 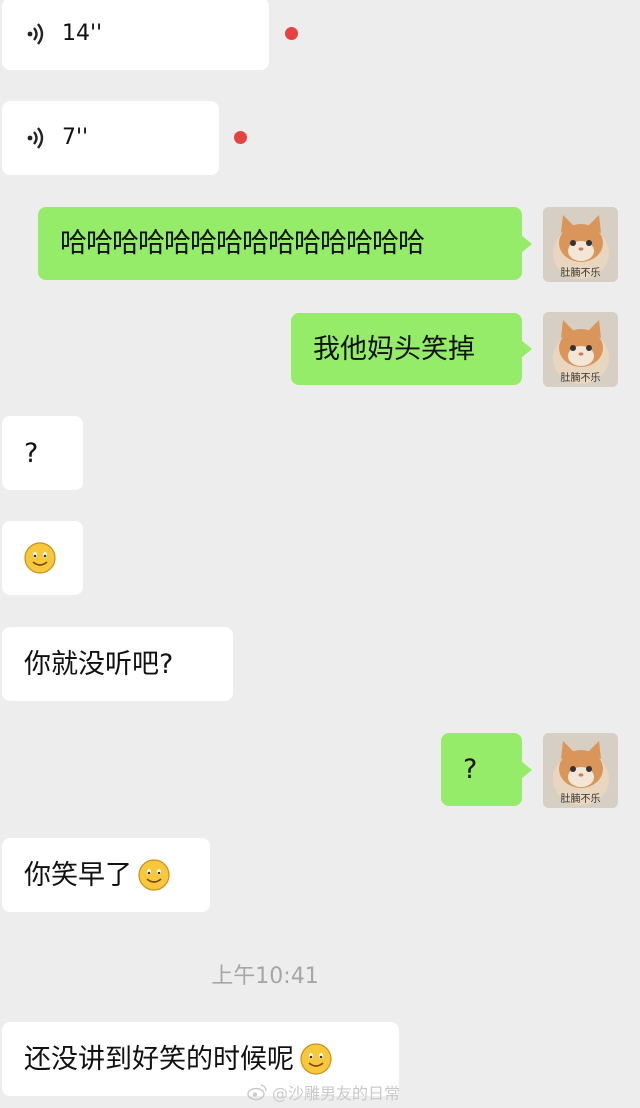 I want to click on voice-duration: 14'', so click(x=82, y=33).